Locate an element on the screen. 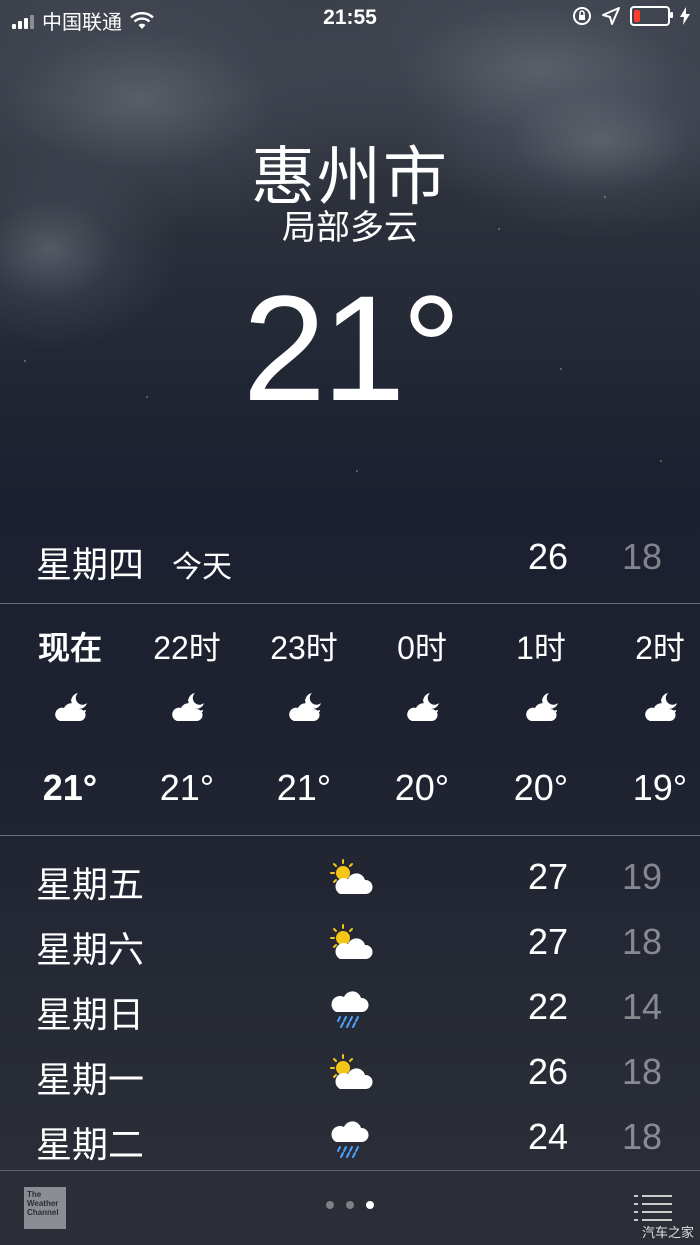 Image resolution: width=700 pixels, height=1245 pixels. hour-label: 22时 is located at coordinates (187, 648).